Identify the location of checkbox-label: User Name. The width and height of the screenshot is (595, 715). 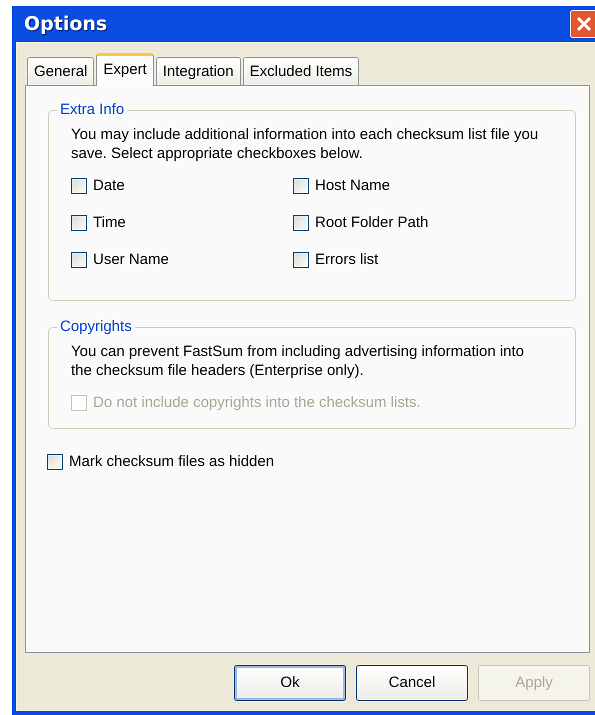
(131, 260).